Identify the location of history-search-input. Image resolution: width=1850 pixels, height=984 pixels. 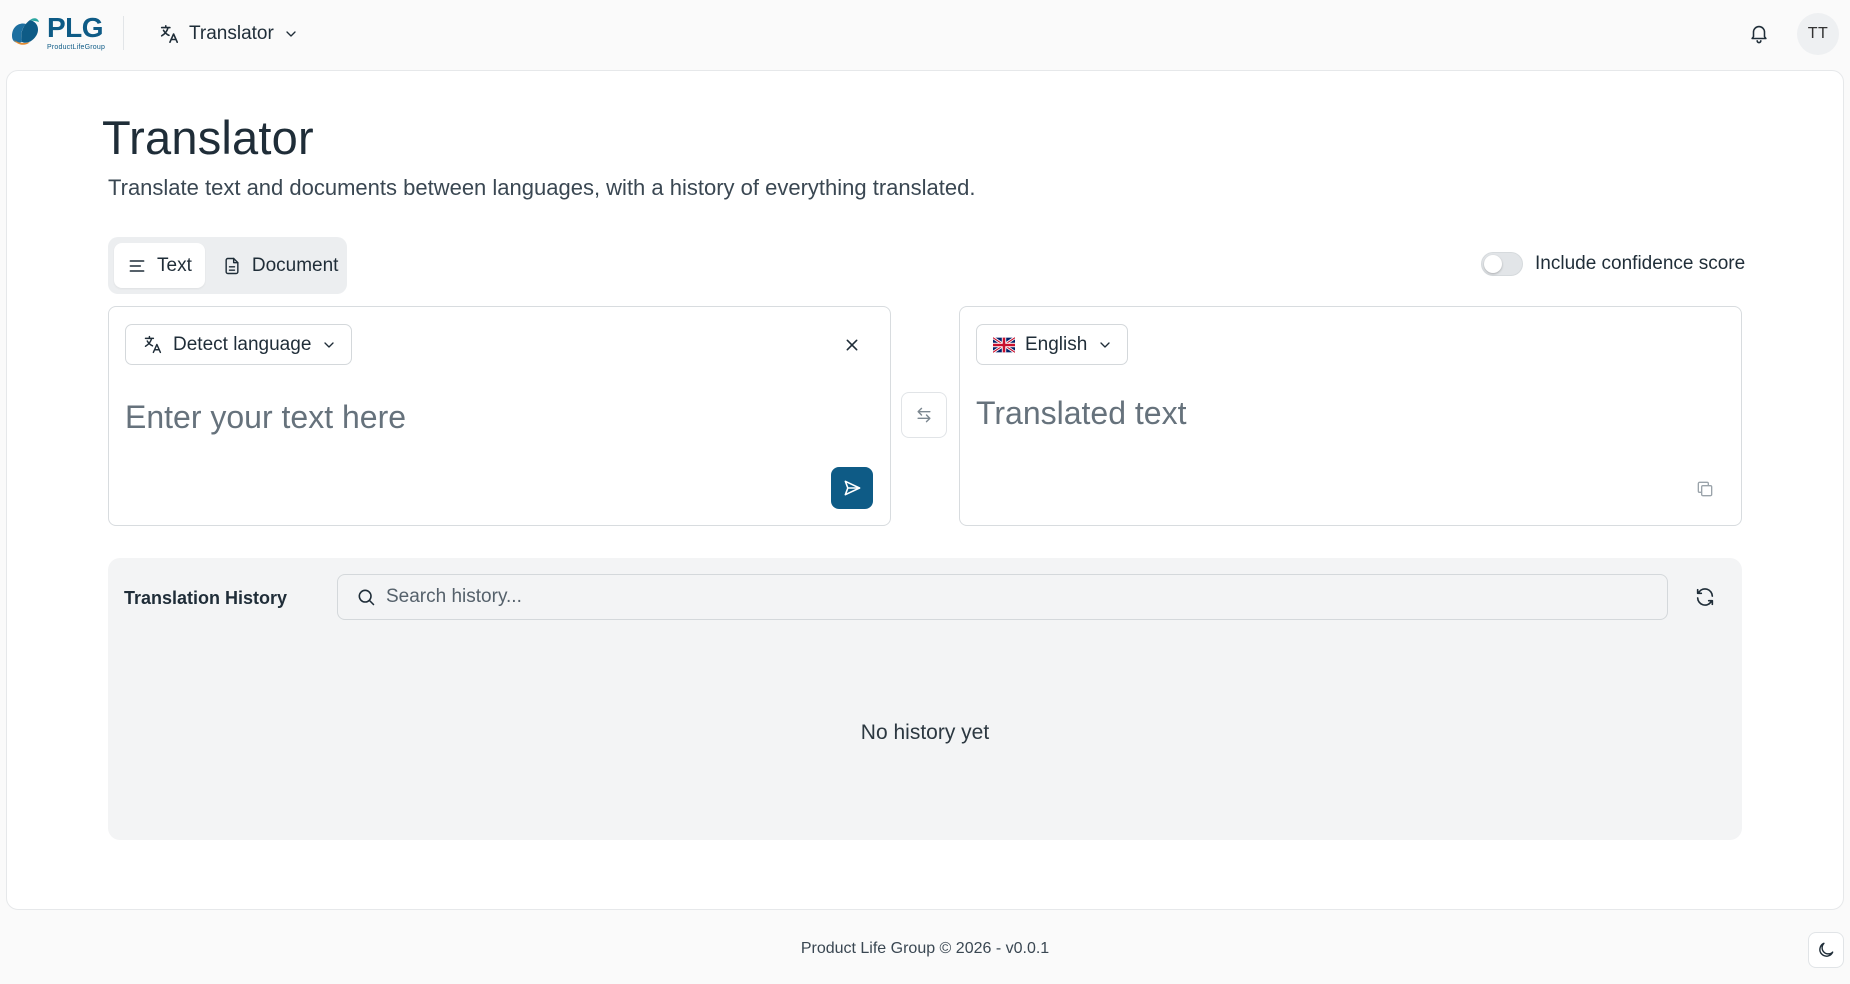
(1026, 597).